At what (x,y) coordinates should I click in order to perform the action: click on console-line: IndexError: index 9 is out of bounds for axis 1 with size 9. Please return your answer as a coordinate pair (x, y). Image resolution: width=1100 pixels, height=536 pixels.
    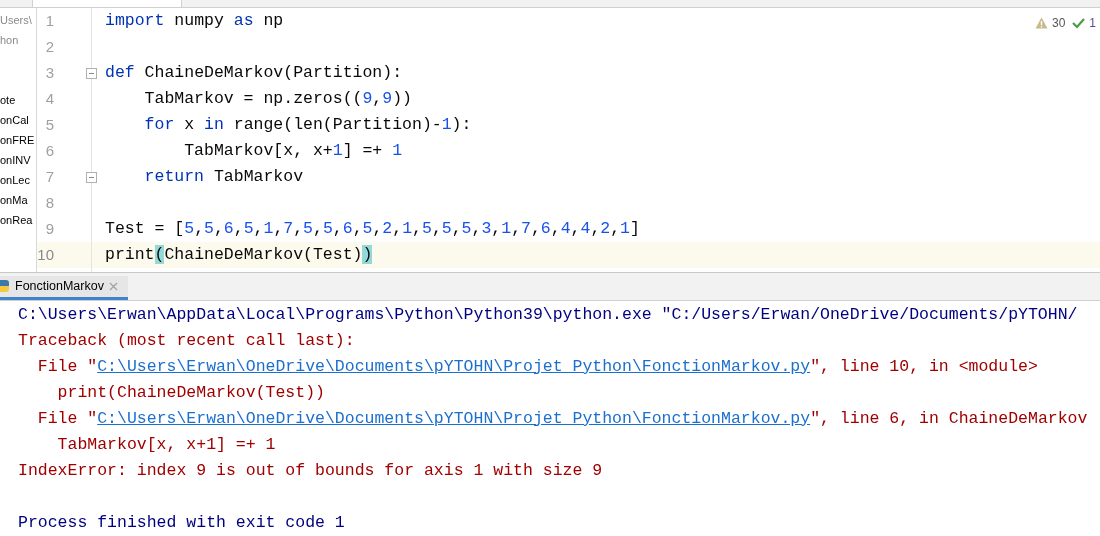
    Looking at the image, I should click on (310, 470).